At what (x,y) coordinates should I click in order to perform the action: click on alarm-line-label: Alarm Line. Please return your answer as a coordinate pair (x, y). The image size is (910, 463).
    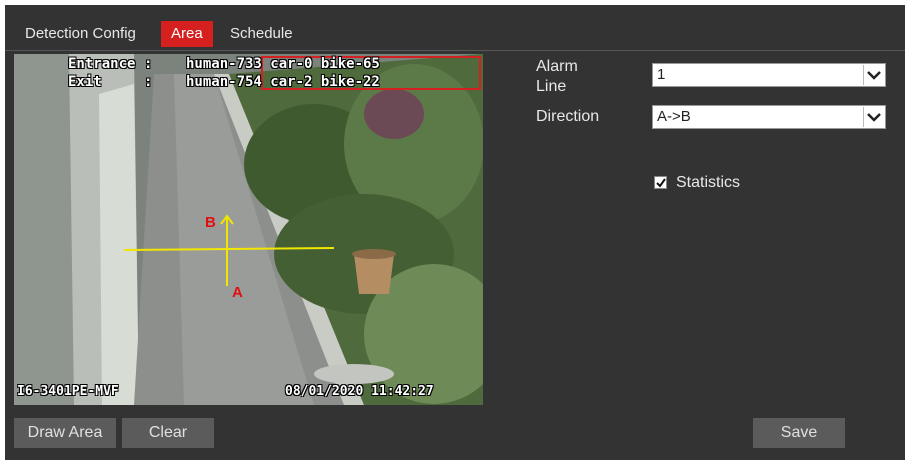
    Looking at the image, I should click on (557, 76).